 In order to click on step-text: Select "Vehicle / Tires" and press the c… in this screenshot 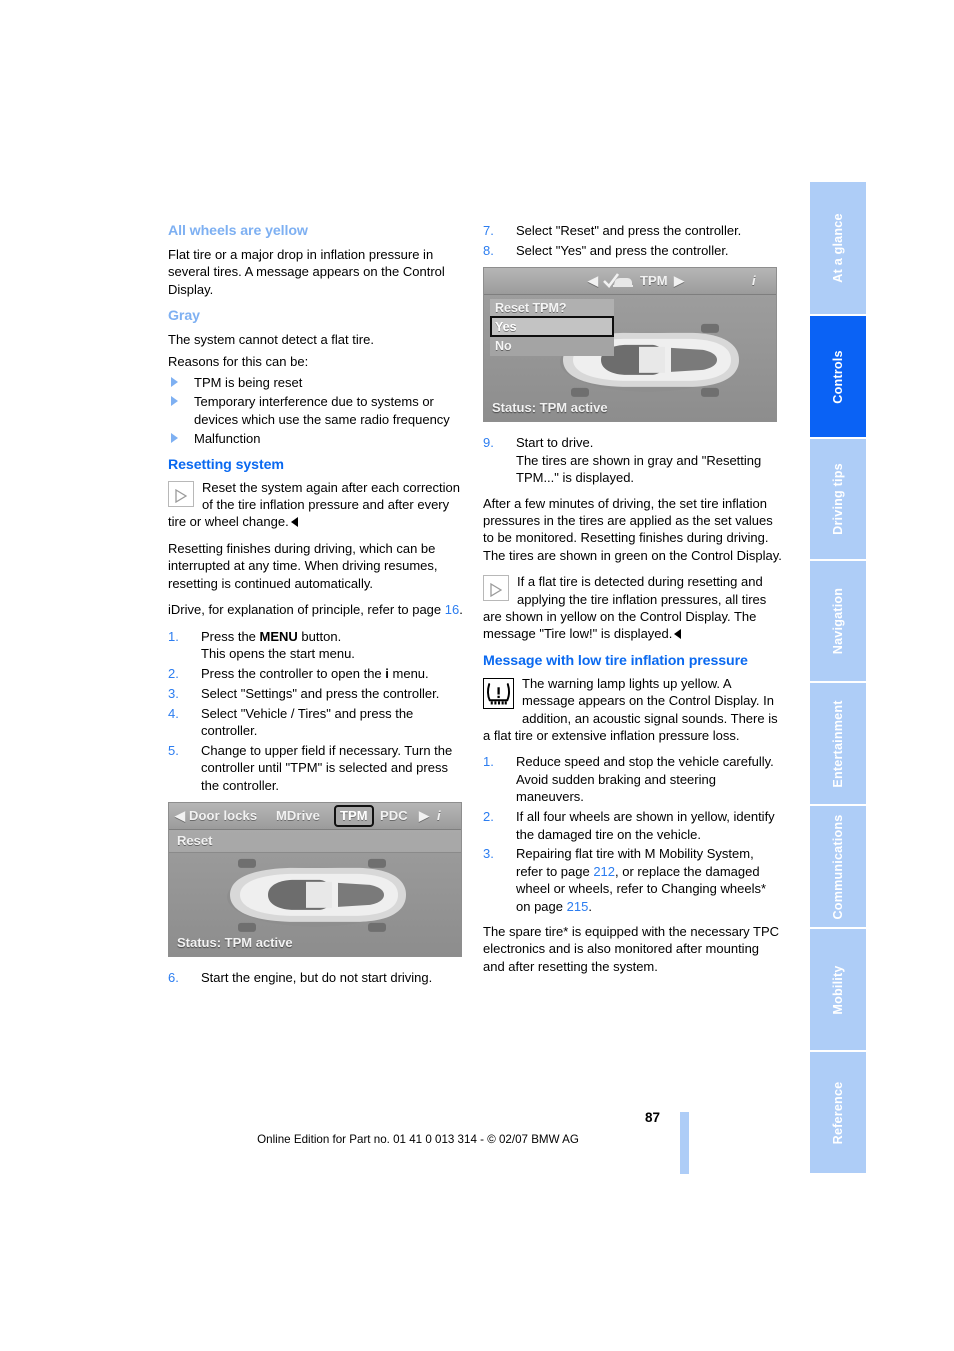, I will do `click(307, 722)`.